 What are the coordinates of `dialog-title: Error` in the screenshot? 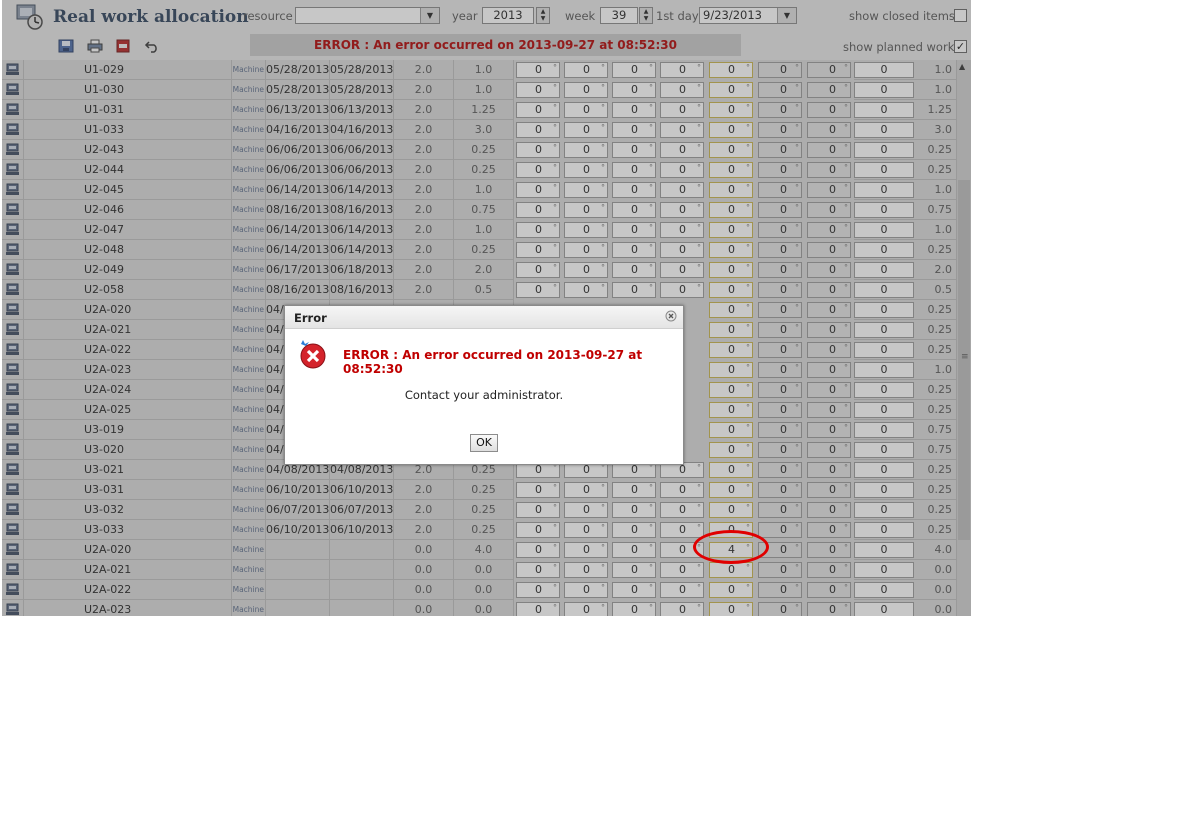 It's located at (310, 318).